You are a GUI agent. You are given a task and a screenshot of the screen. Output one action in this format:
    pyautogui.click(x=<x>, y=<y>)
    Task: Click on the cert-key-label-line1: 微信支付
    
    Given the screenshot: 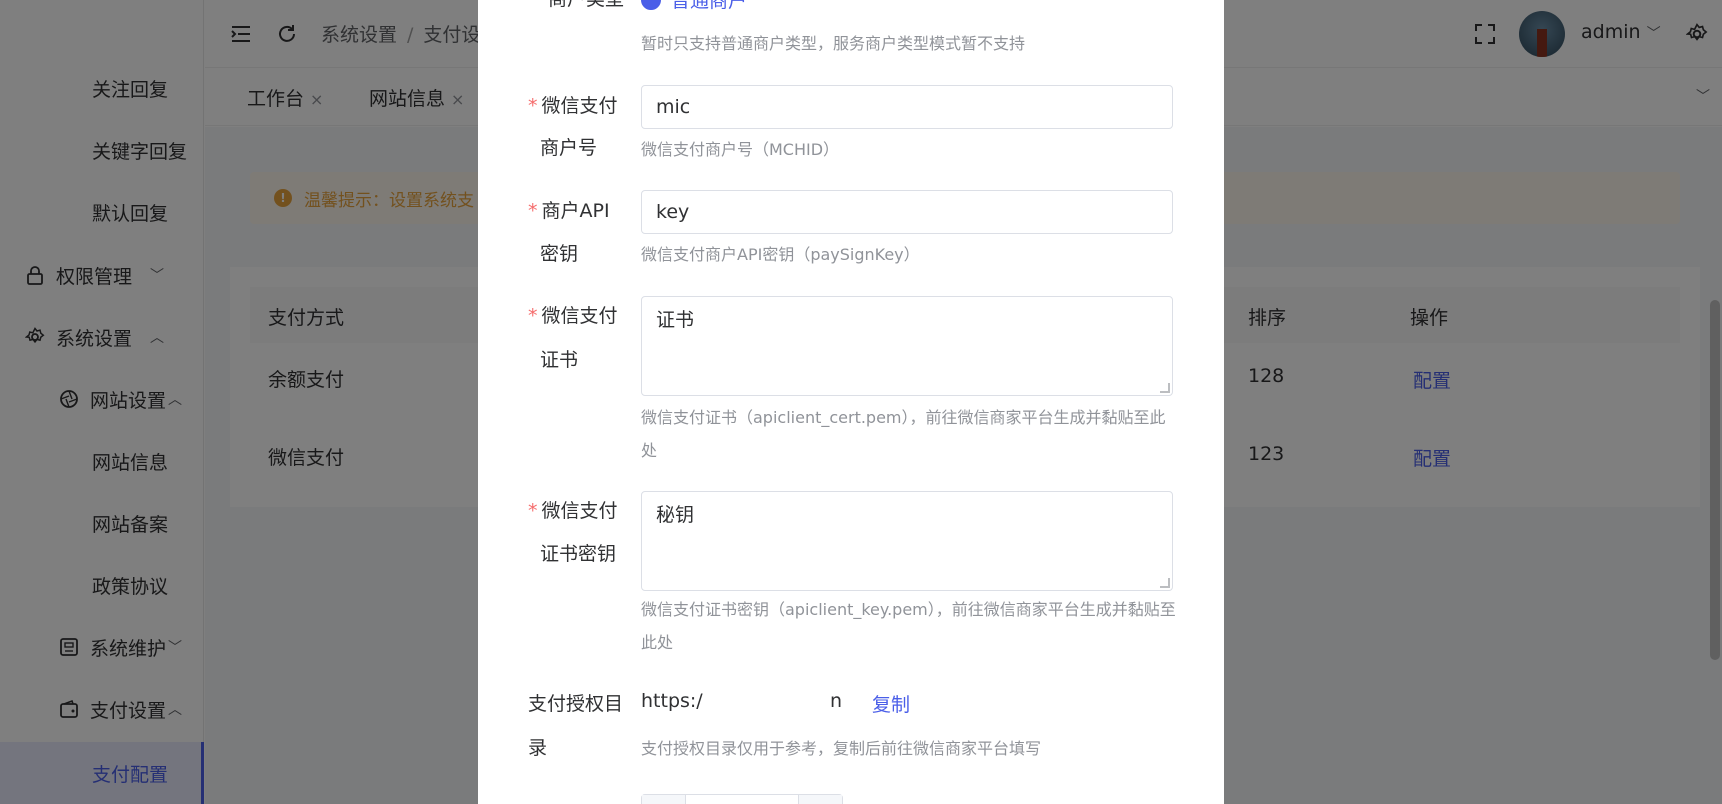 What is the action you would take?
    pyautogui.click(x=579, y=511)
    